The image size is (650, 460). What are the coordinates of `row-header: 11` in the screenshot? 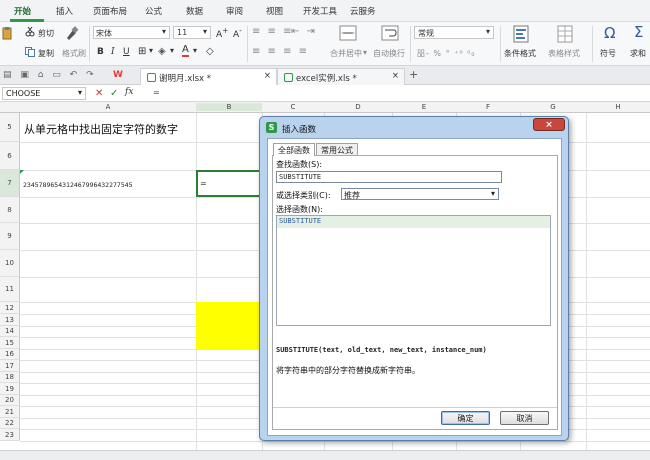 It's located at (10, 289).